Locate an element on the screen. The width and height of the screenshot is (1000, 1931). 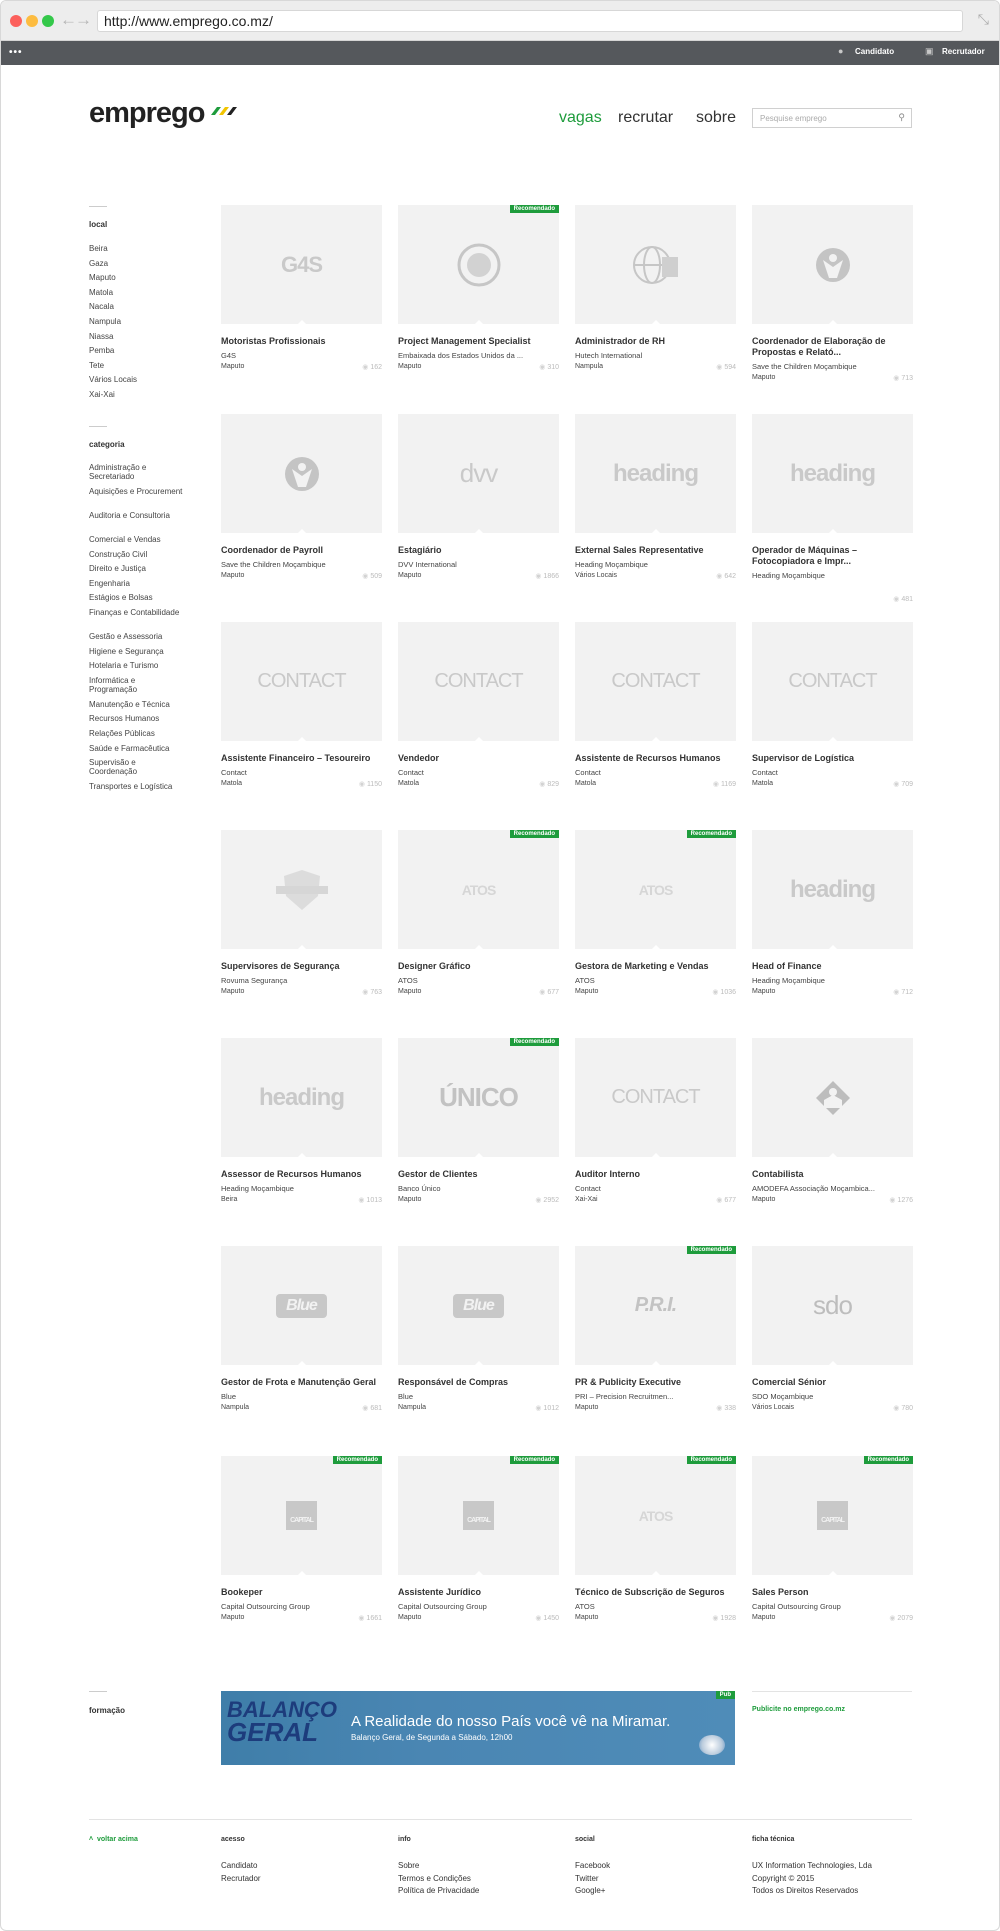
sidebar-item-location: Vários Locais is located at coordinates (136, 379).